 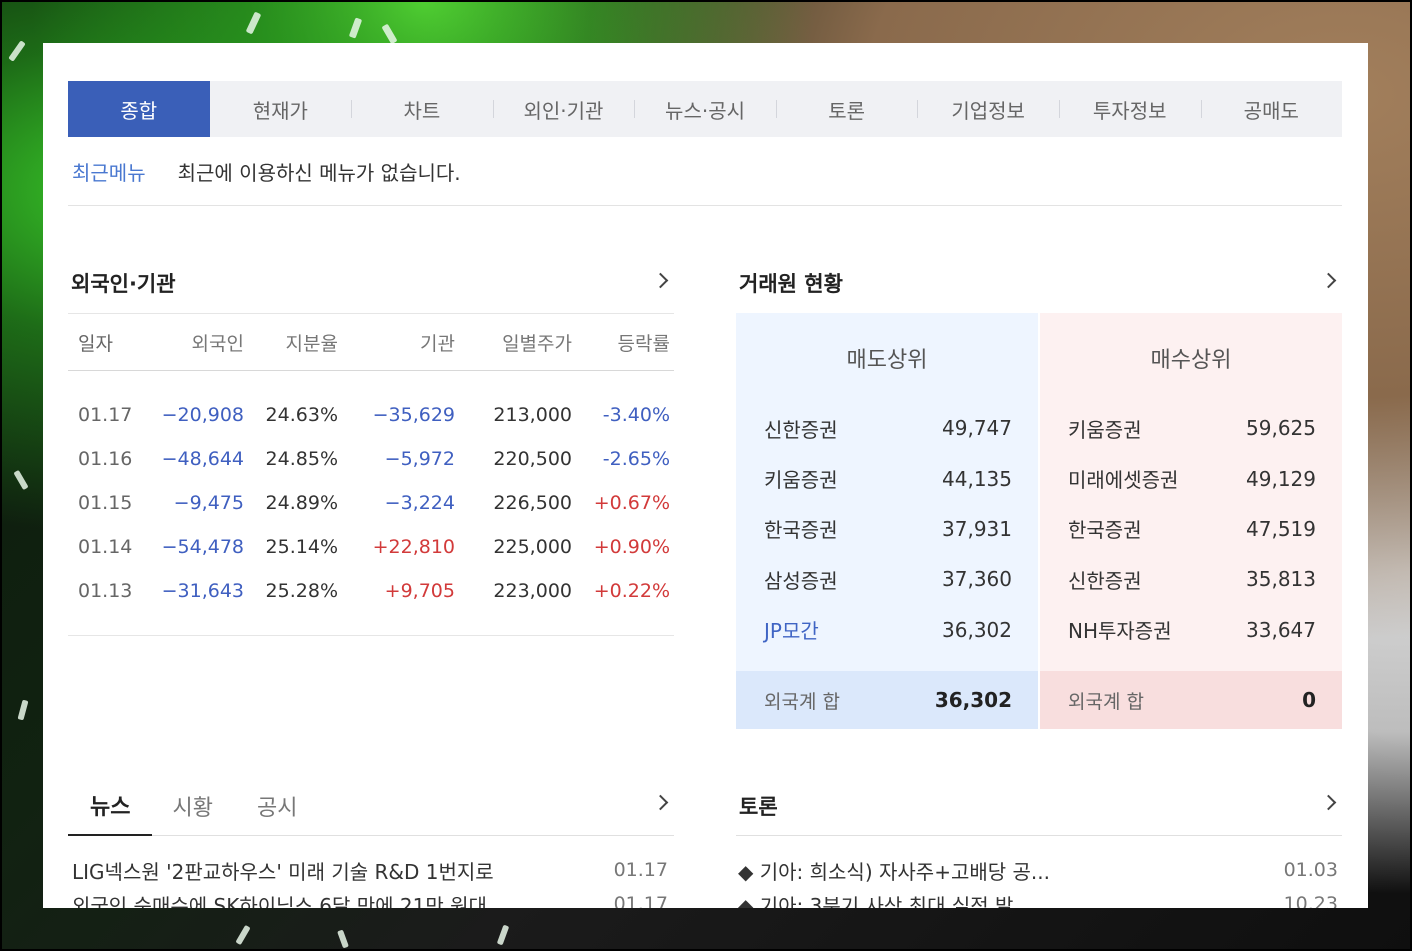 What do you see at coordinates (1039, 835) in the screenshot?
I see `debate-divider` at bounding box center [1039, 835].